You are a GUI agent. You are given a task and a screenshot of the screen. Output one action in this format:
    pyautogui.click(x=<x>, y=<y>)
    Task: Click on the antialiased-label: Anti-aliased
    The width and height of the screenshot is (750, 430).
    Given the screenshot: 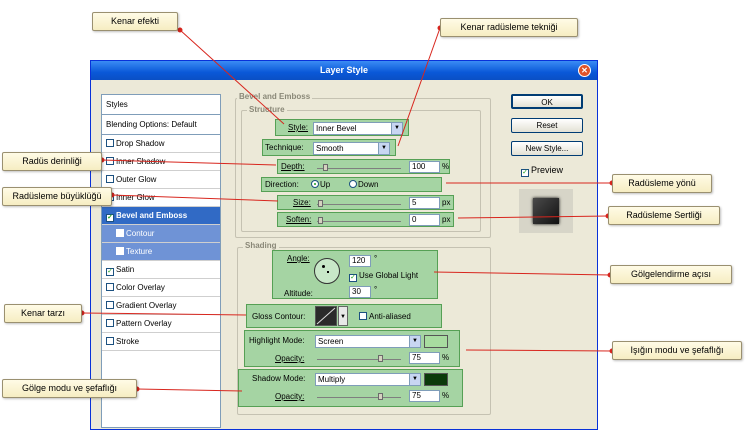 What is the action you would take?
    pyautogui.click(x=390, y=316)
    